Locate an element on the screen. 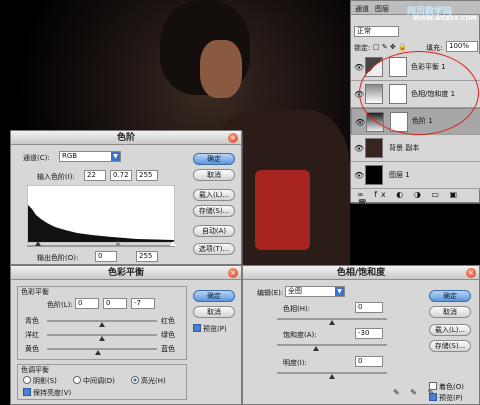  hue-field: 0 is located at coordinates (369, 307).